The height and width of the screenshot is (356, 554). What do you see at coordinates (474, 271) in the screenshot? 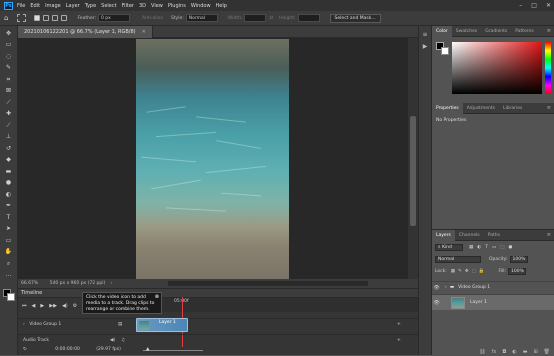
I see `lock-artboard-icon: ⬚` at bounding box center [474, 271].